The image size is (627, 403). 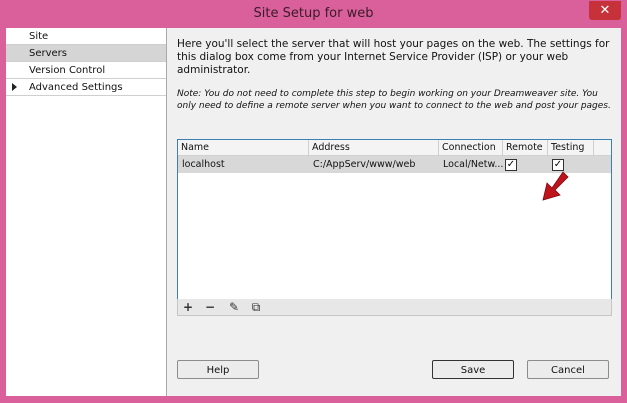 I want to click on sidebar-item-advanced-settings: Advanced Settings, so click(x=86, y=87).